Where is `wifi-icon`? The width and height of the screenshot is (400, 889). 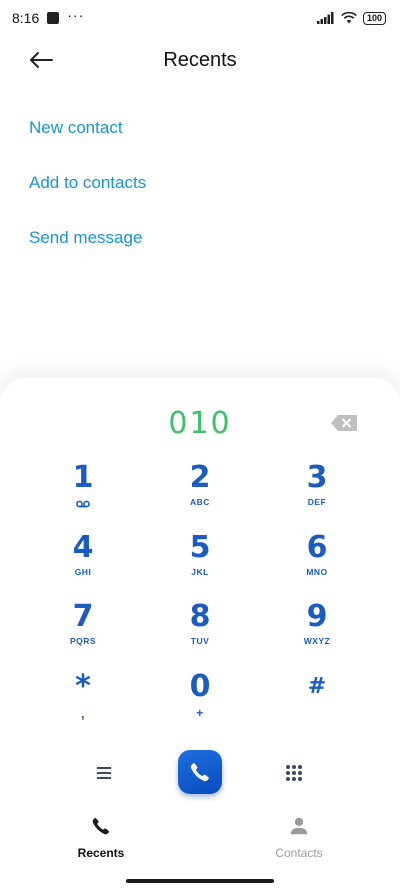 wifi-icon is located at coordinates (349, 18).